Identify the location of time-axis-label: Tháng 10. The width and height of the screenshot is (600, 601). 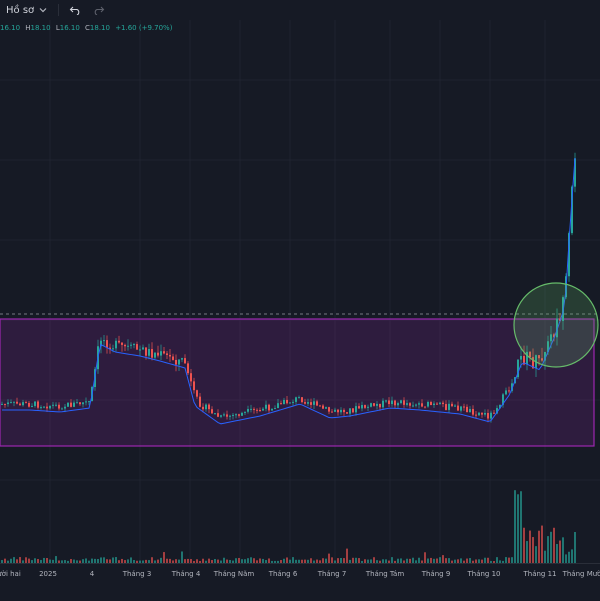
(484, 574).